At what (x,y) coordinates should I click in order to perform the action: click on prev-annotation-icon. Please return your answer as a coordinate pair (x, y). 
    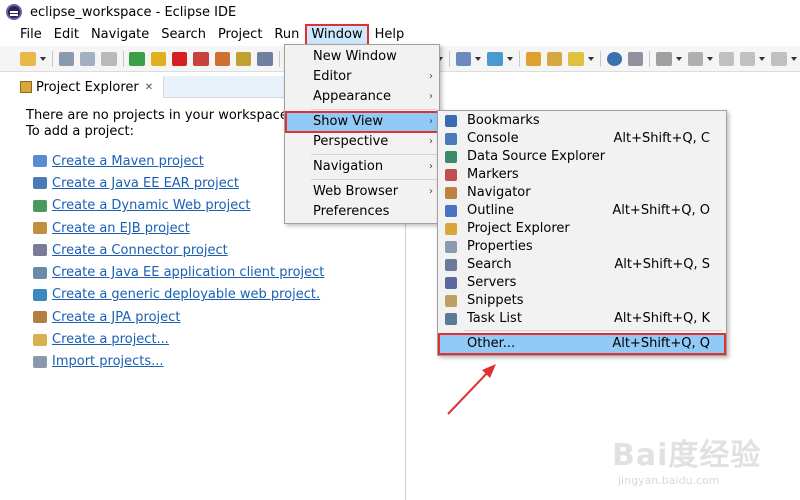
    Looking at the image, I should click on (695, 58).